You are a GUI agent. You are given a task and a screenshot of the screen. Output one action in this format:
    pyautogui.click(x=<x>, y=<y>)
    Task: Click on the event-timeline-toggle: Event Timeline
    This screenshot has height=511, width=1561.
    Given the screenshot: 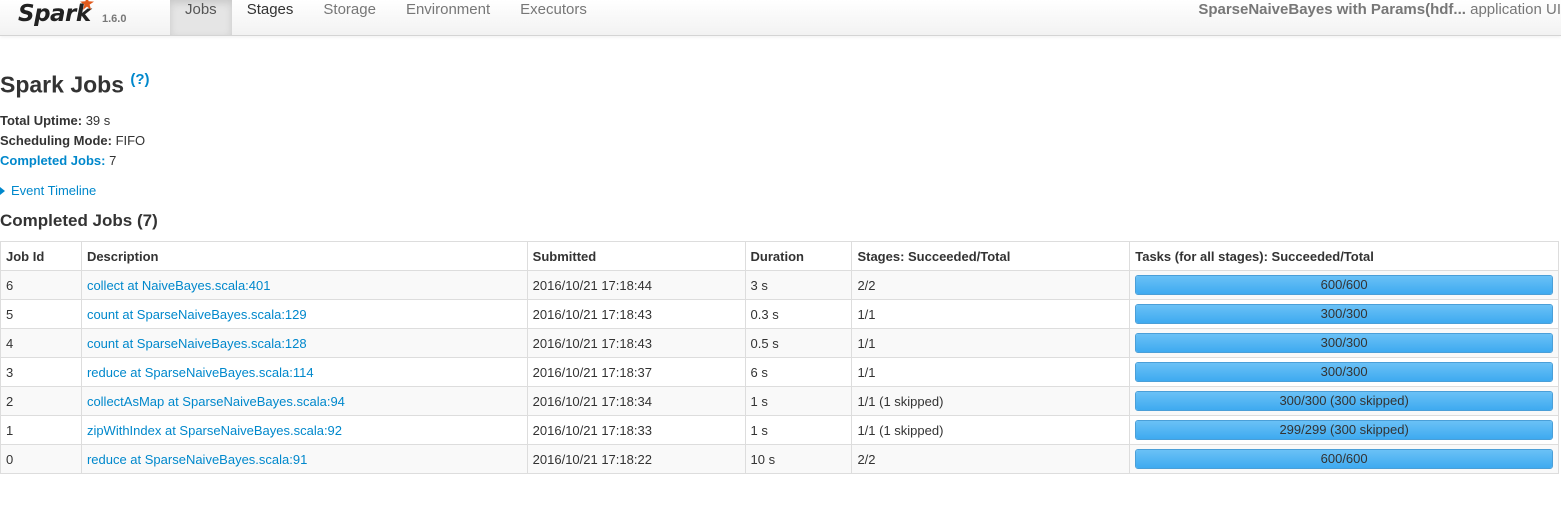 What is the action you would take?
    pyautogui.click(x=48, y=191)
    